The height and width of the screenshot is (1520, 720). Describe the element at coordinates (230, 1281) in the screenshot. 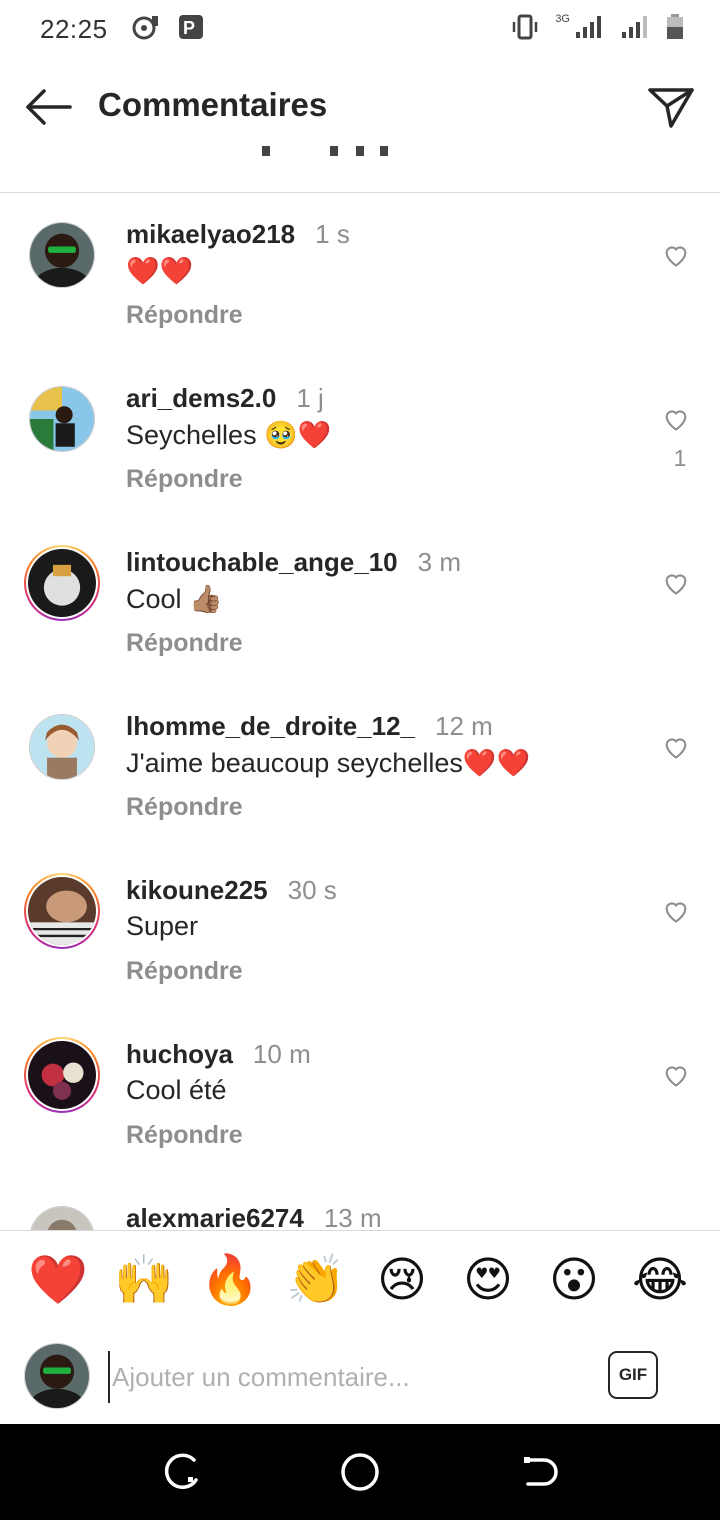

I see `emoji-fire-button: 🔥` at that location.